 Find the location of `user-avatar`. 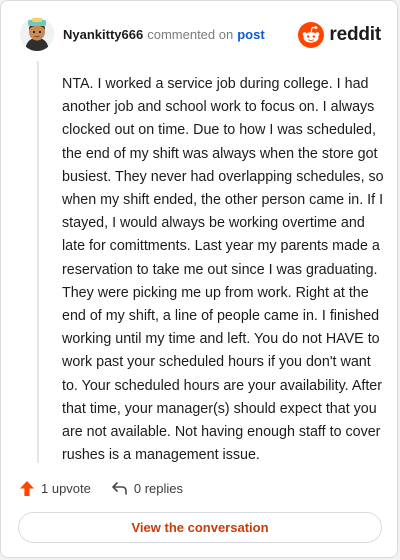

user-avatar is located at coordinates (37, 34).